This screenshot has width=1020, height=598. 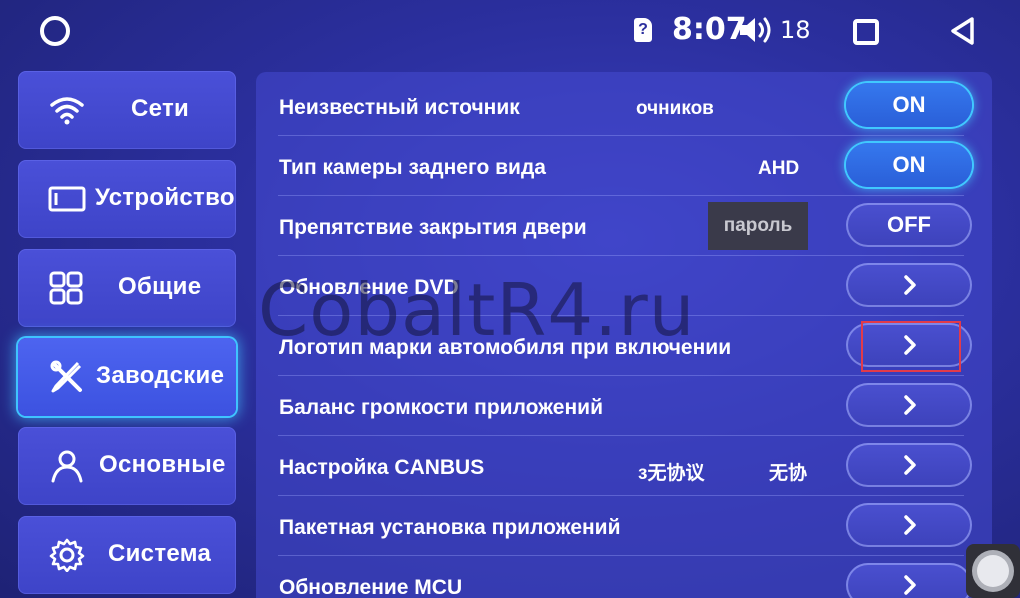 I want to click on settings-row-batch-install: Пакетная установка приложений, so click(x=616, y=526).